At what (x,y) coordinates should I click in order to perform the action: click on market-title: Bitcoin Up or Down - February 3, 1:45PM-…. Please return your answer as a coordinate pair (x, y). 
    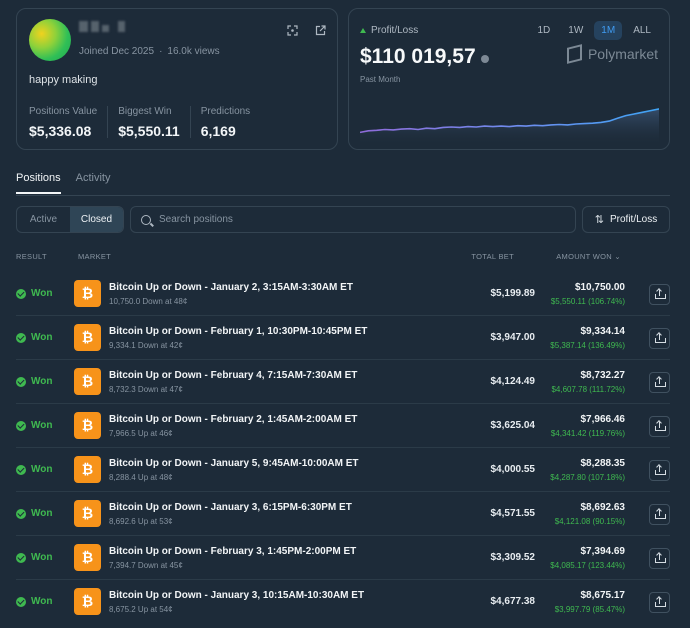
    Looking at the image, I should click on (232, 551).